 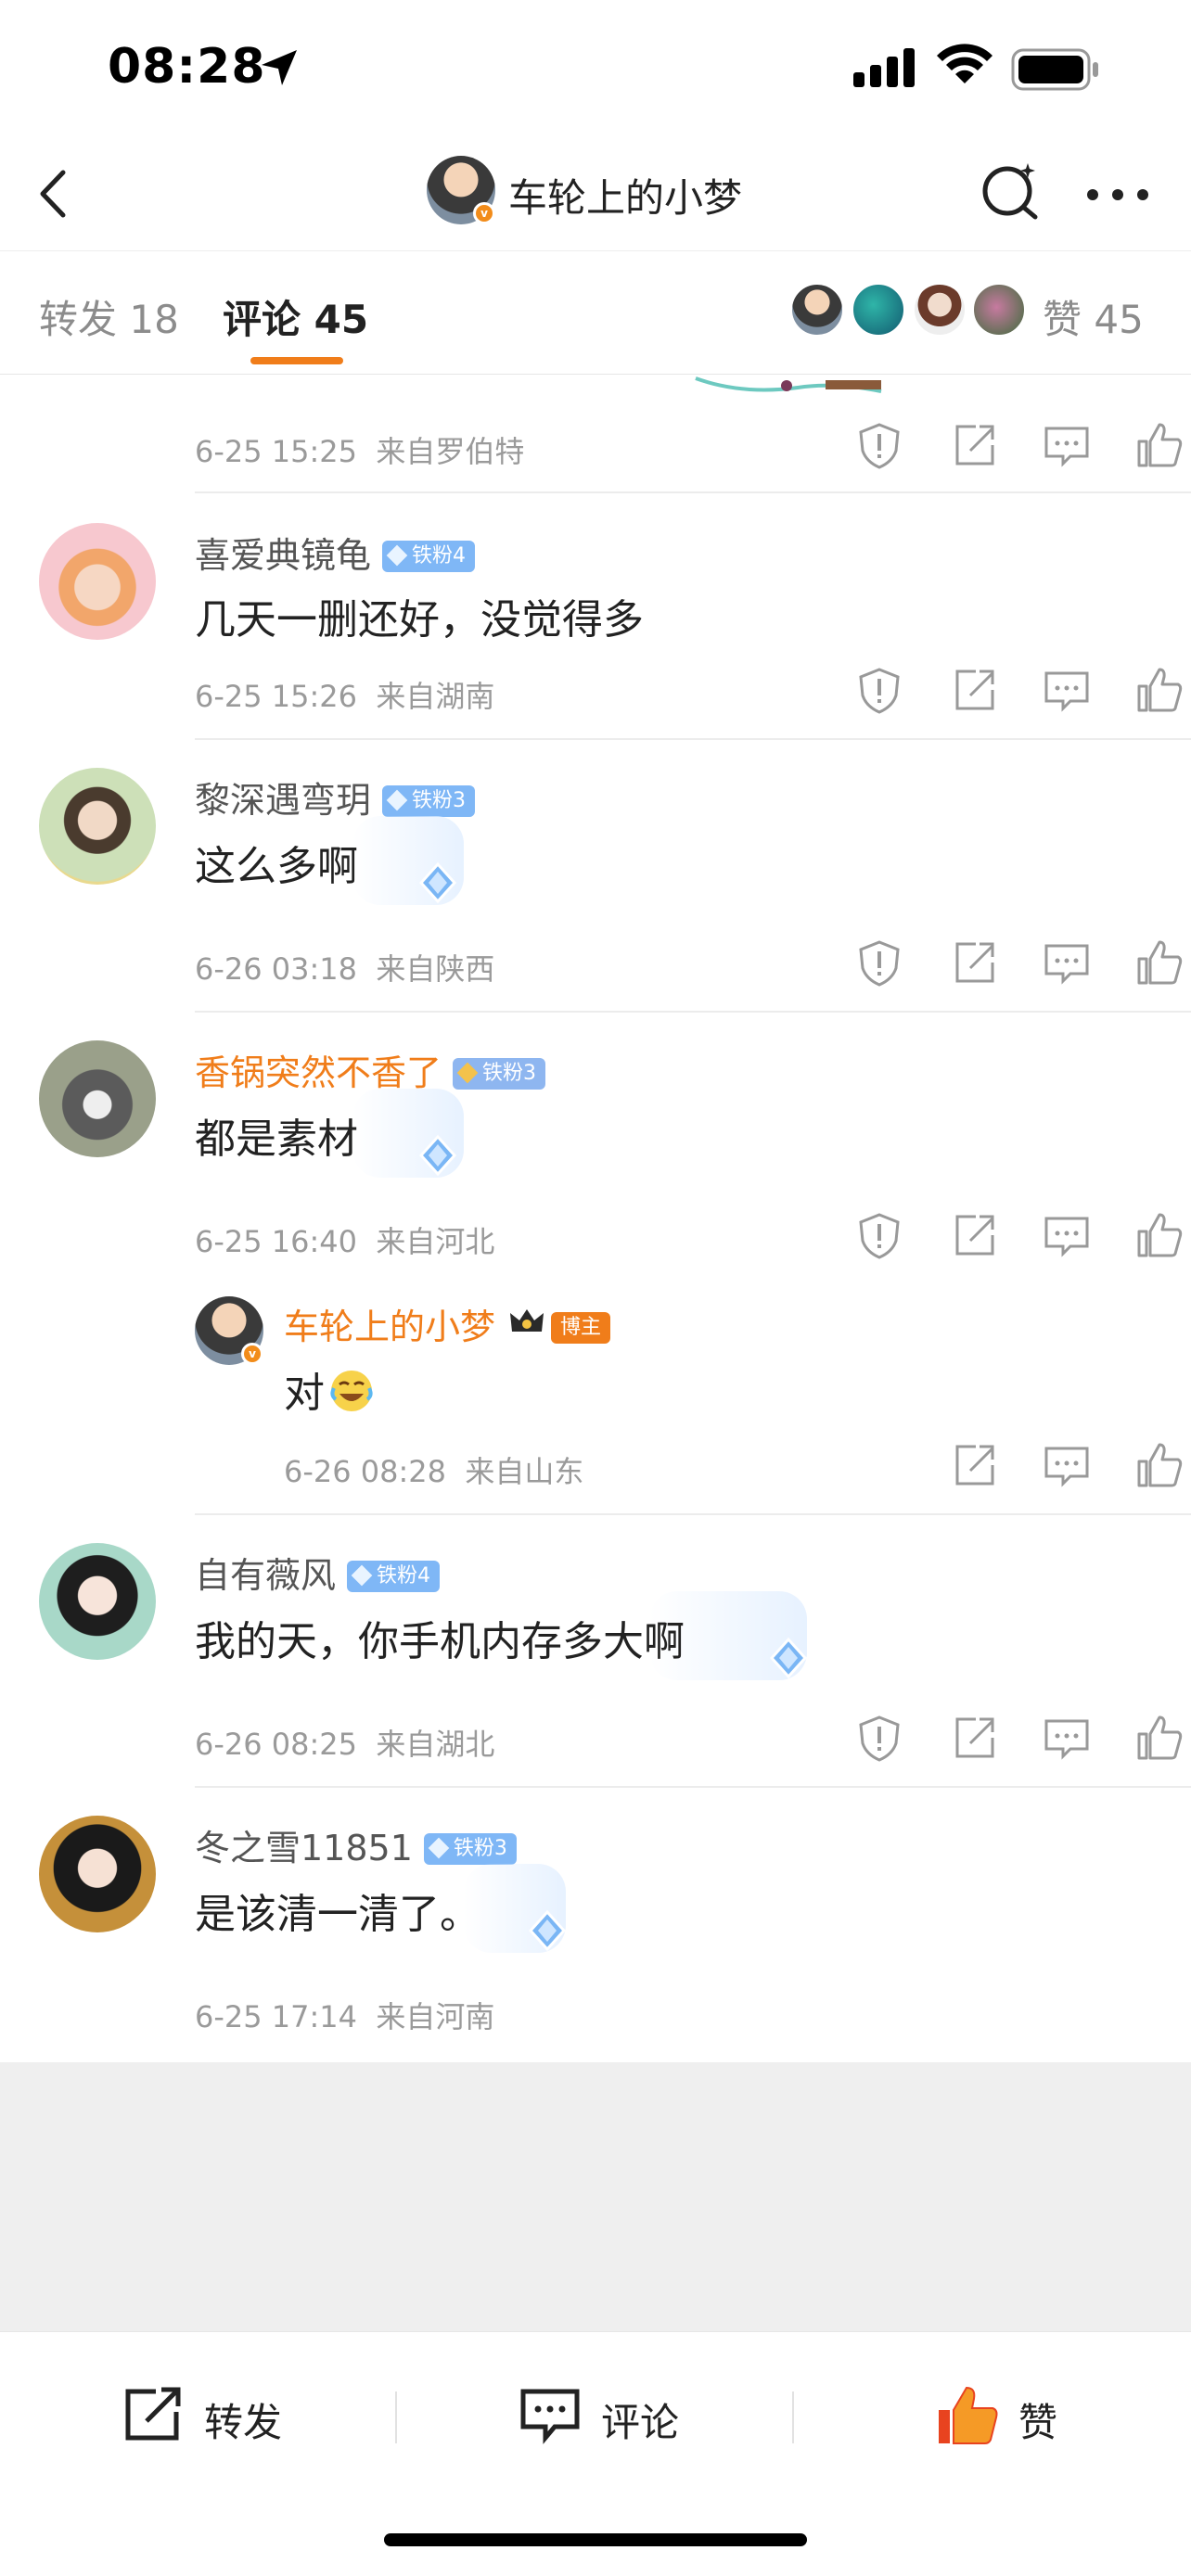 I want to click on tab-comment: 评论 45, so click(x=296, y=316).